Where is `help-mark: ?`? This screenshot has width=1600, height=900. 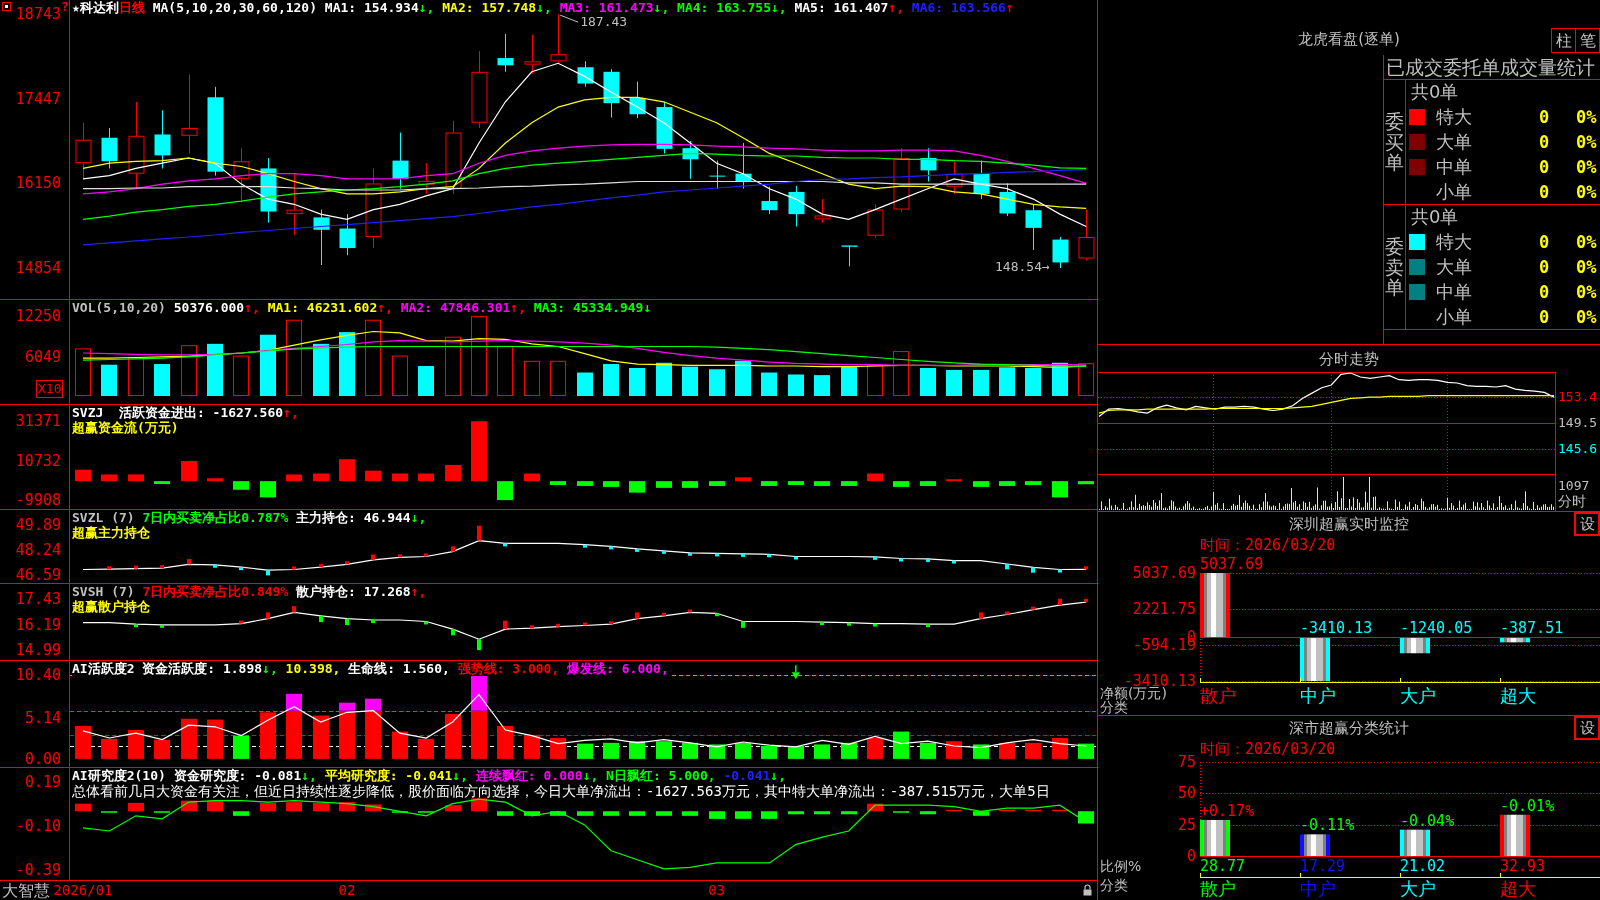
help-mark: ? is located at coordinates (65, 7).